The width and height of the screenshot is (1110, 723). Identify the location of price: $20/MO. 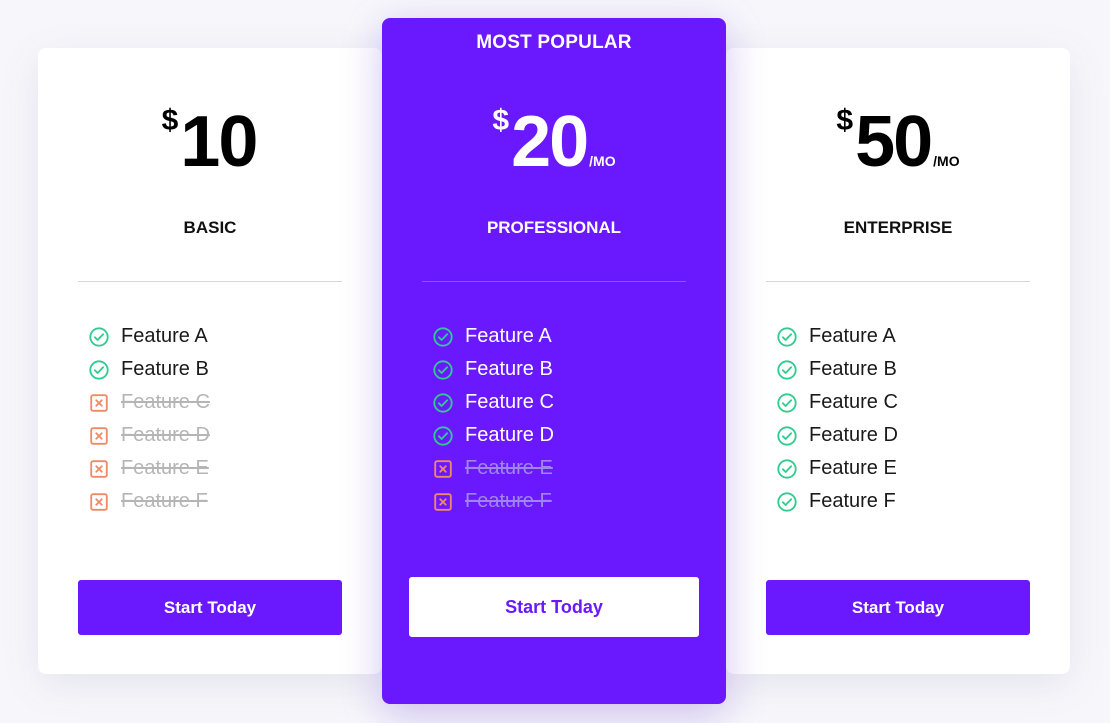
(554, 142).